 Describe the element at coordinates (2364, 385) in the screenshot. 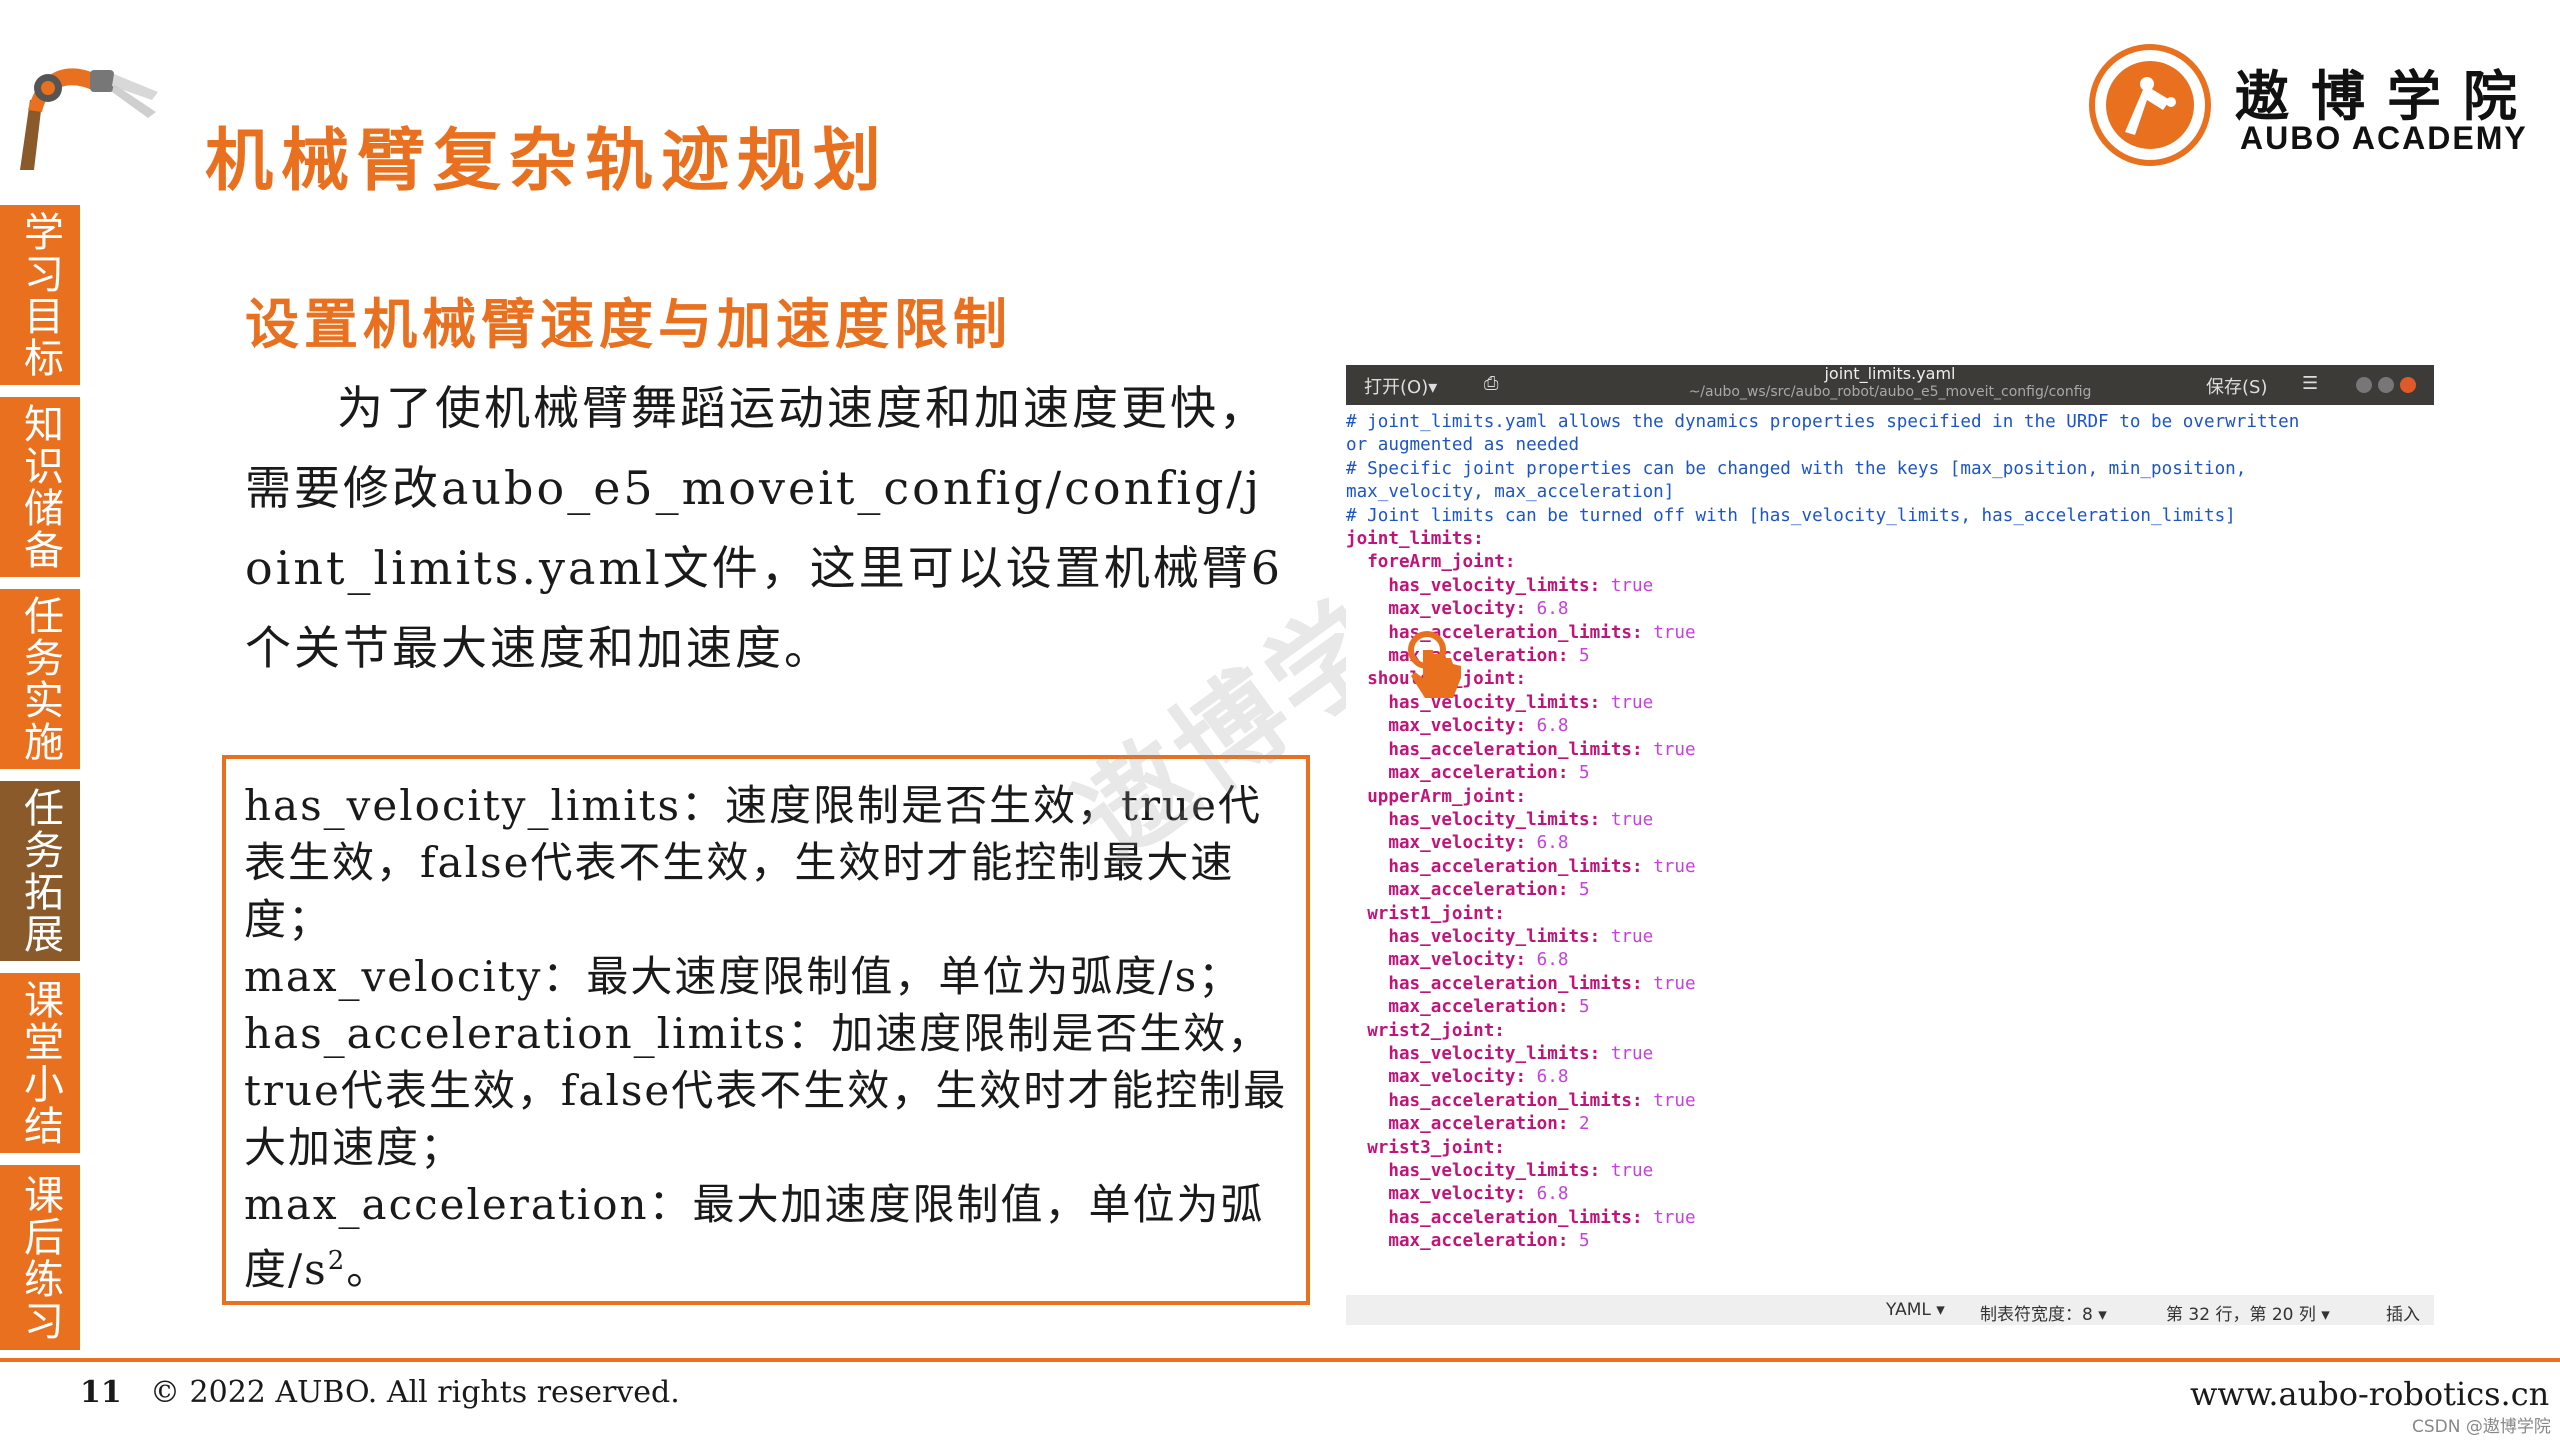

I see `minimize-icon` at that location.